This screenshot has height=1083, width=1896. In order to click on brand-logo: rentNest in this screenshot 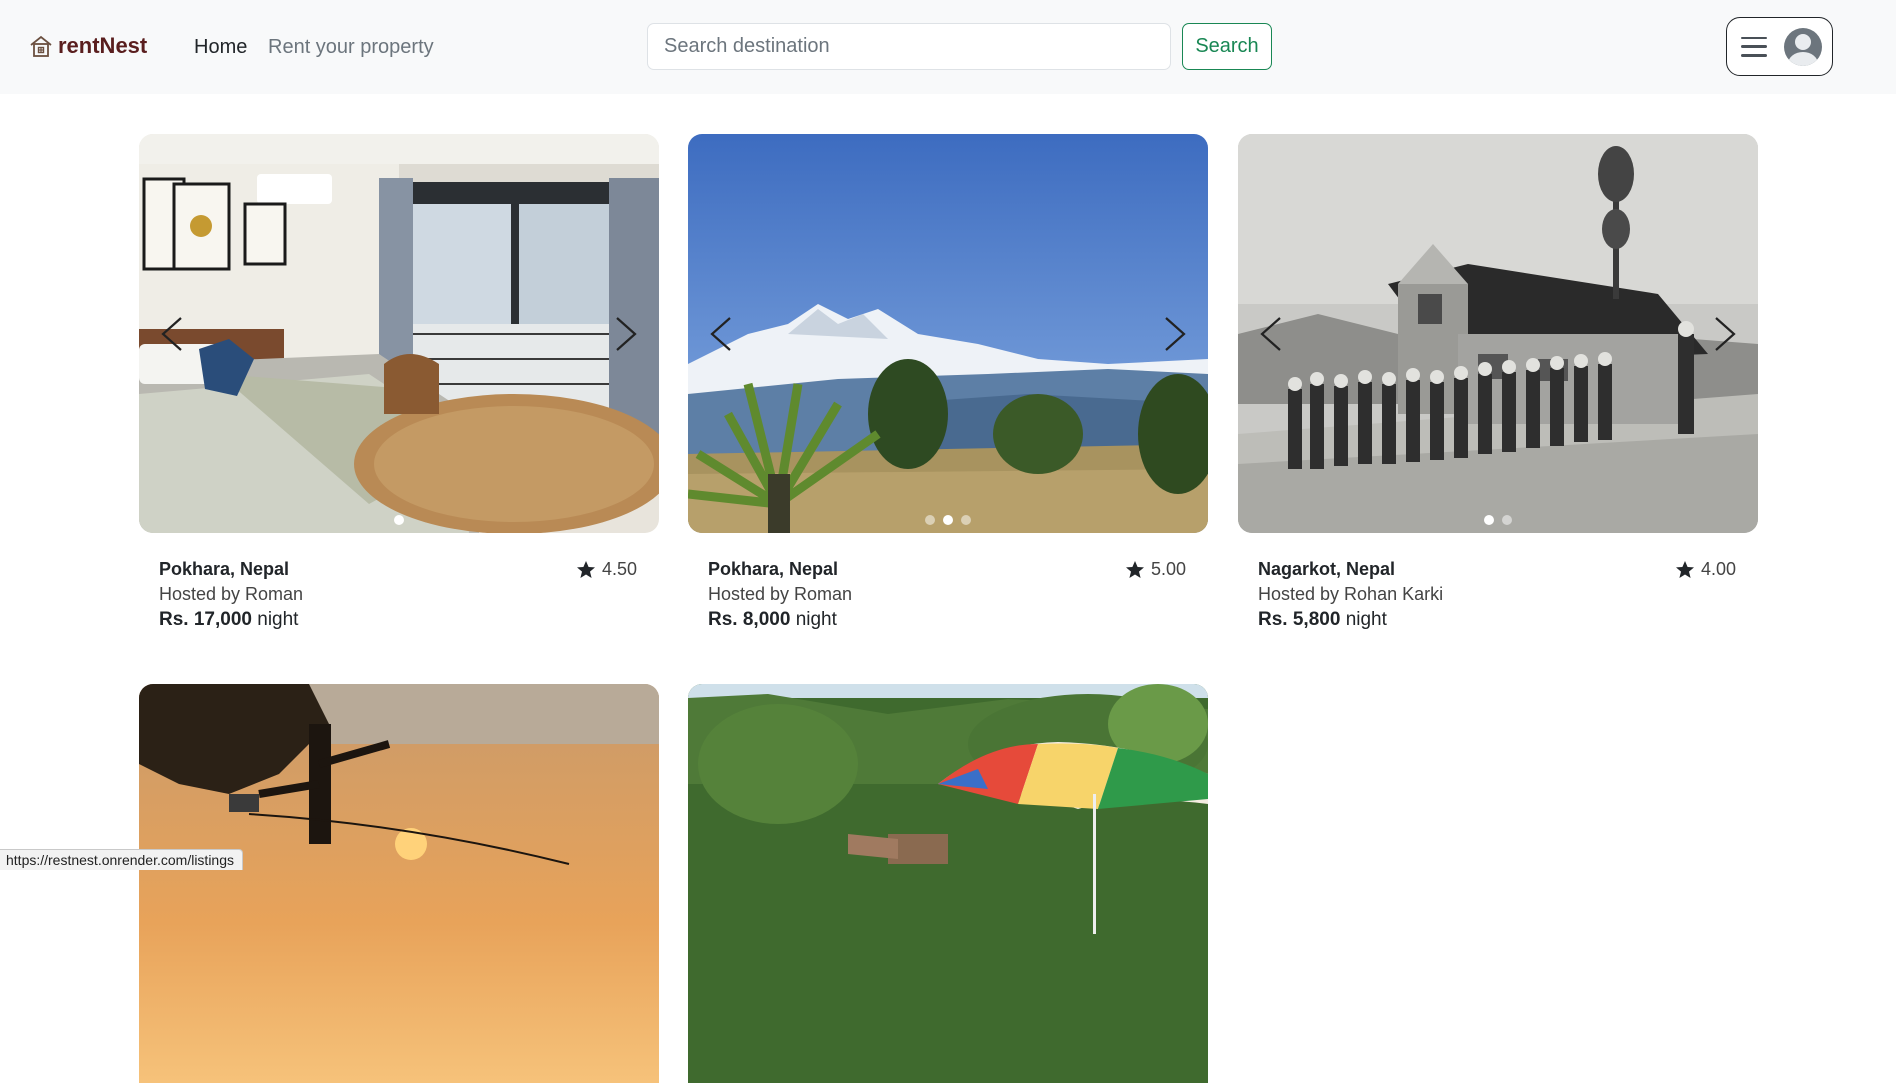, I will do `click(87, 46)`.